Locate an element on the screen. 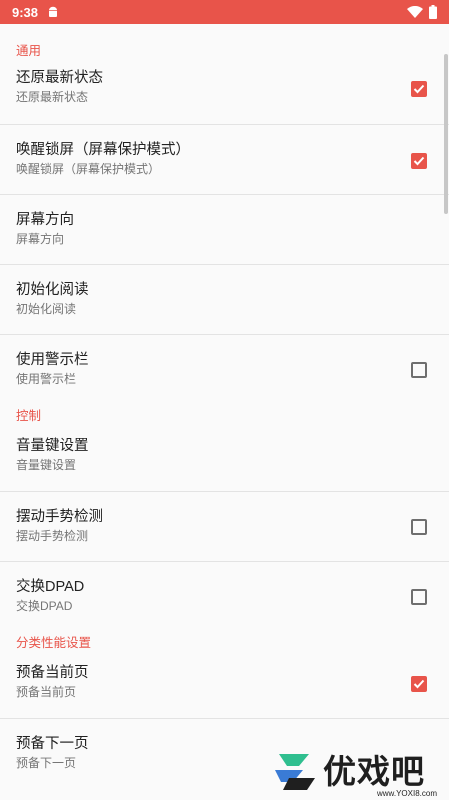  wifi-icon is located at coordinates (415, 12).